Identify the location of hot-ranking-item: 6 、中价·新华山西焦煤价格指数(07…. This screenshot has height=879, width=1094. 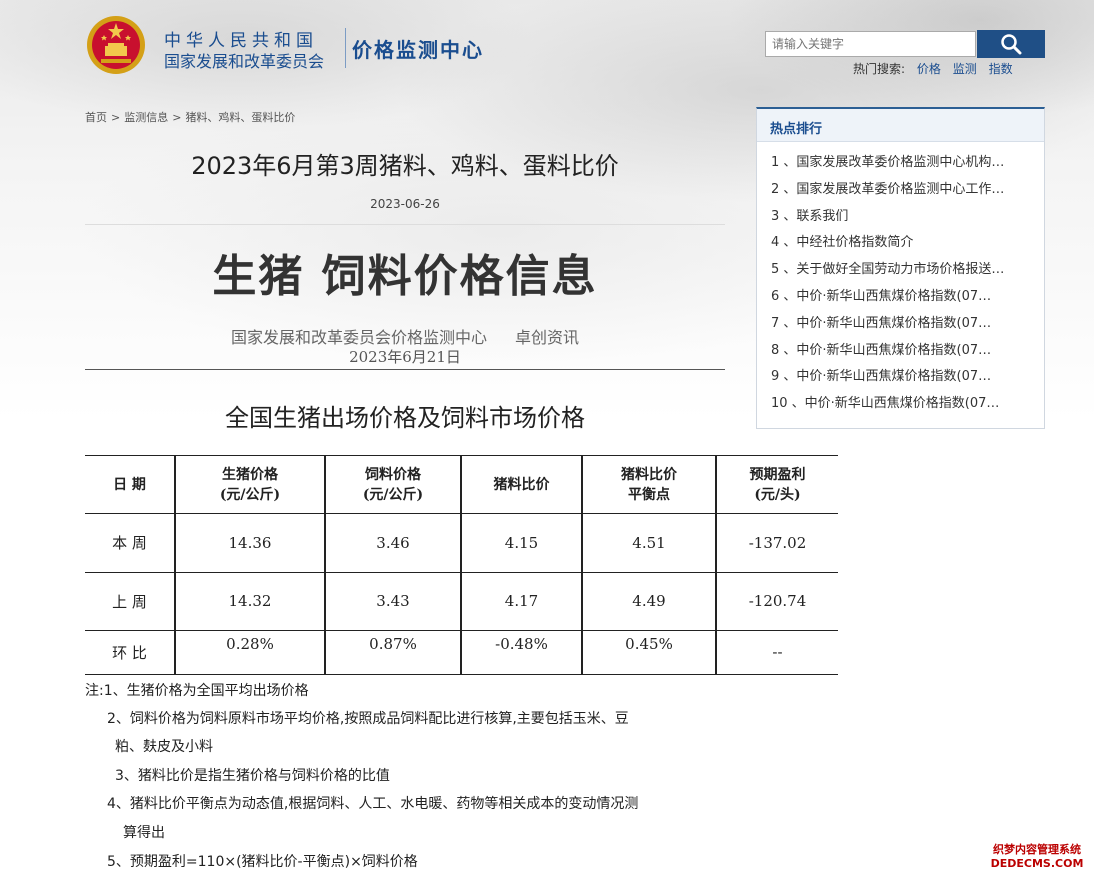
(902, 297).